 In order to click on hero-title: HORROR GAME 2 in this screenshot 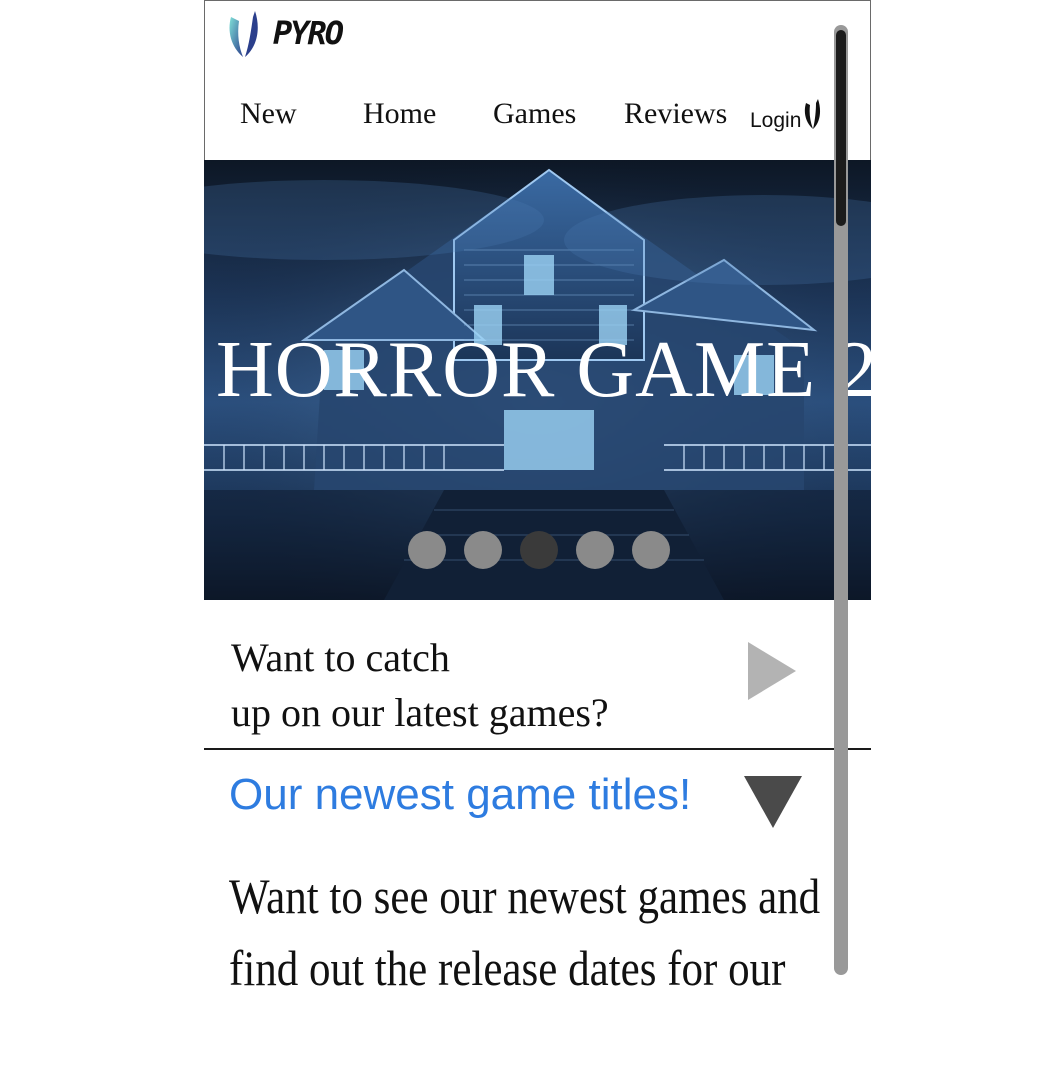, I will do `click(543, 370)`.